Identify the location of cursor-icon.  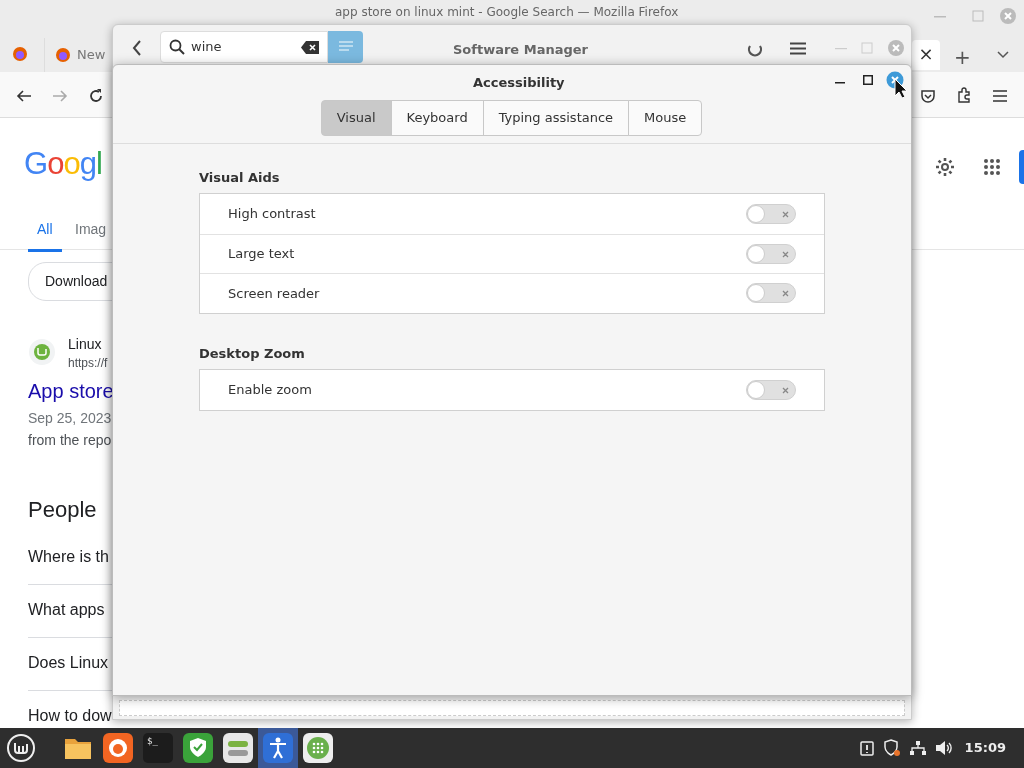
(901, 88).